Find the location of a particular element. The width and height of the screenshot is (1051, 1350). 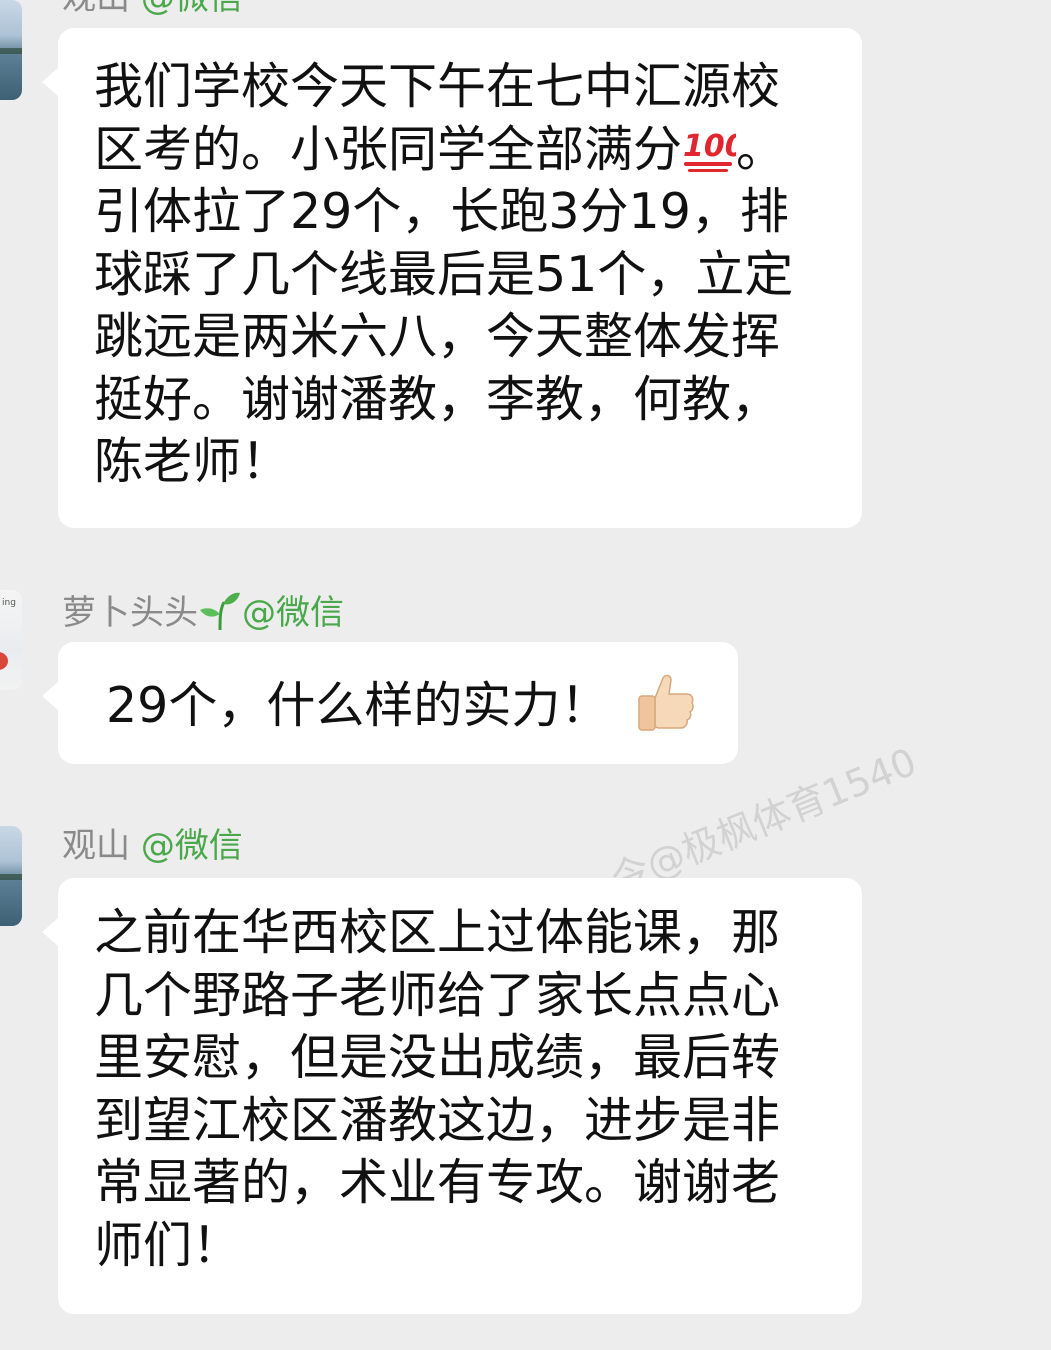

avatar-text: ing is located at coordinates (9, 603).